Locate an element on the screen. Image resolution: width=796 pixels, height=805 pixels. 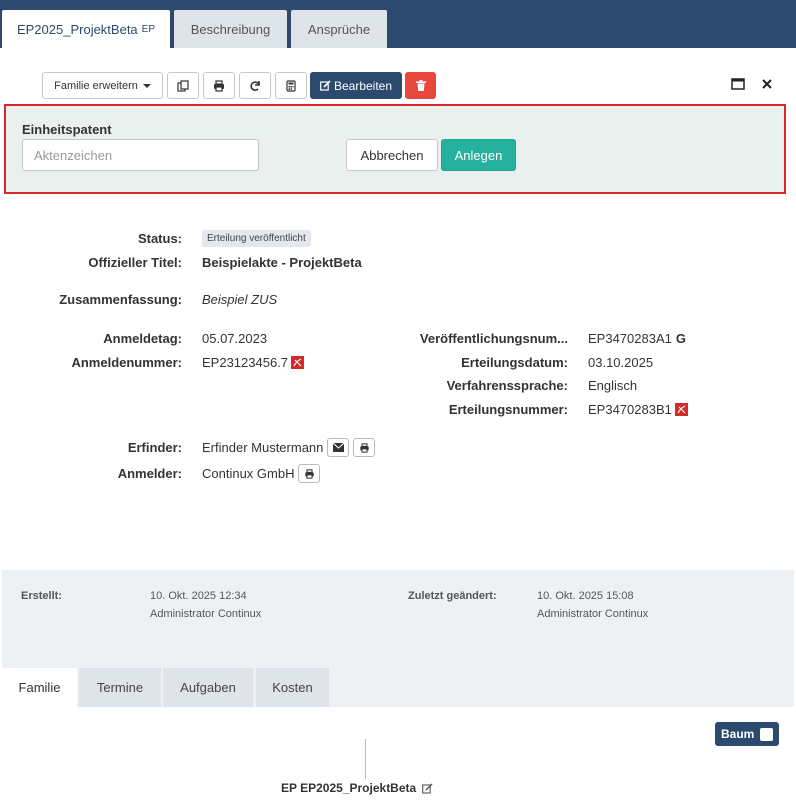
tree-connector-line is located at coordinates (365, 759).